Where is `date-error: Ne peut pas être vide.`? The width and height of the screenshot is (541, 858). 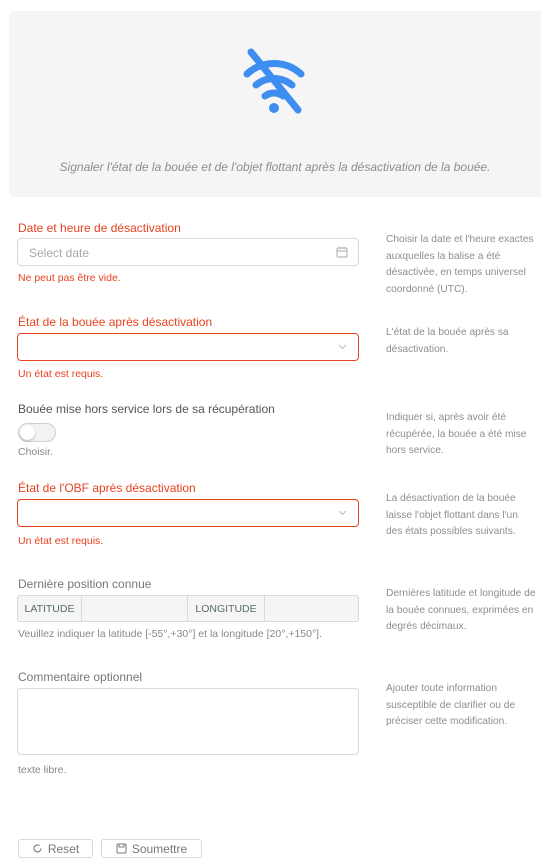 date-error: Ne peut pas être vide. is located at coordinates (69, 278).